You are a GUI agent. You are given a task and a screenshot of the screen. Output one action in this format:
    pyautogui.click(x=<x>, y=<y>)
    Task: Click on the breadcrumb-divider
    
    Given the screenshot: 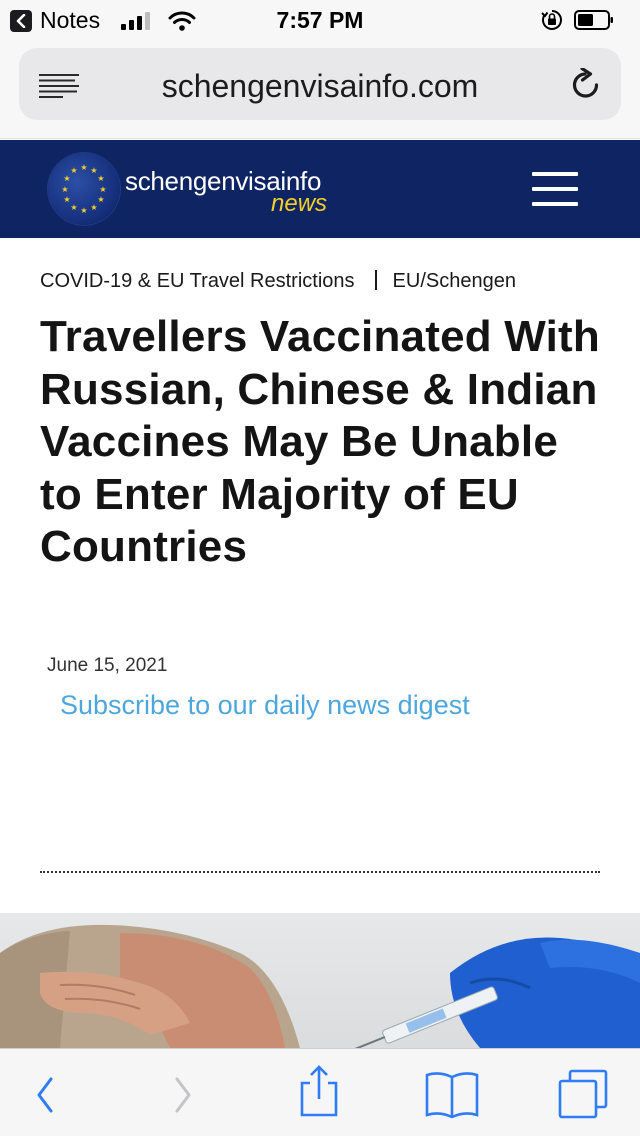 What is the action you would take?
    pyautogui.click(x=375, y=280)
    